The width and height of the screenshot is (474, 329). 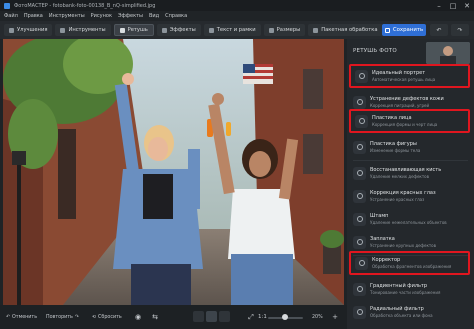 I want to click on batch-icon, so click(x=316, y=30).